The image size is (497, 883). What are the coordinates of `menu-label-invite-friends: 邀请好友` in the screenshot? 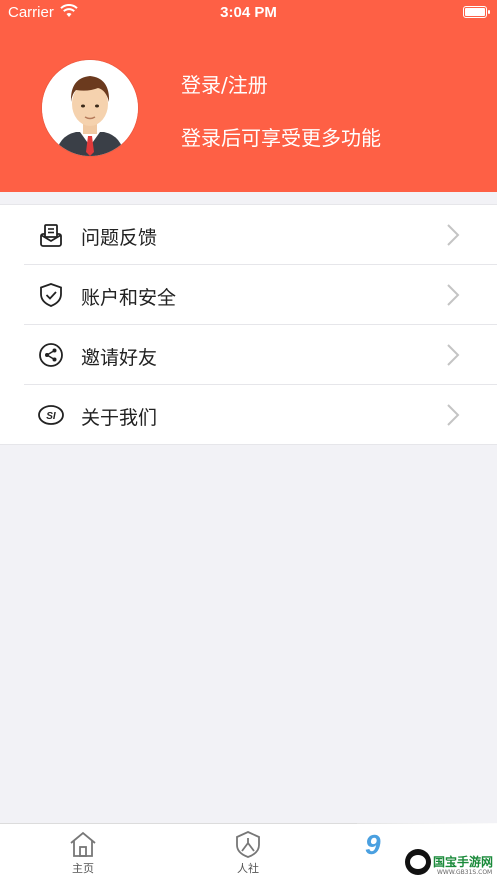 It's located at (119, 358).